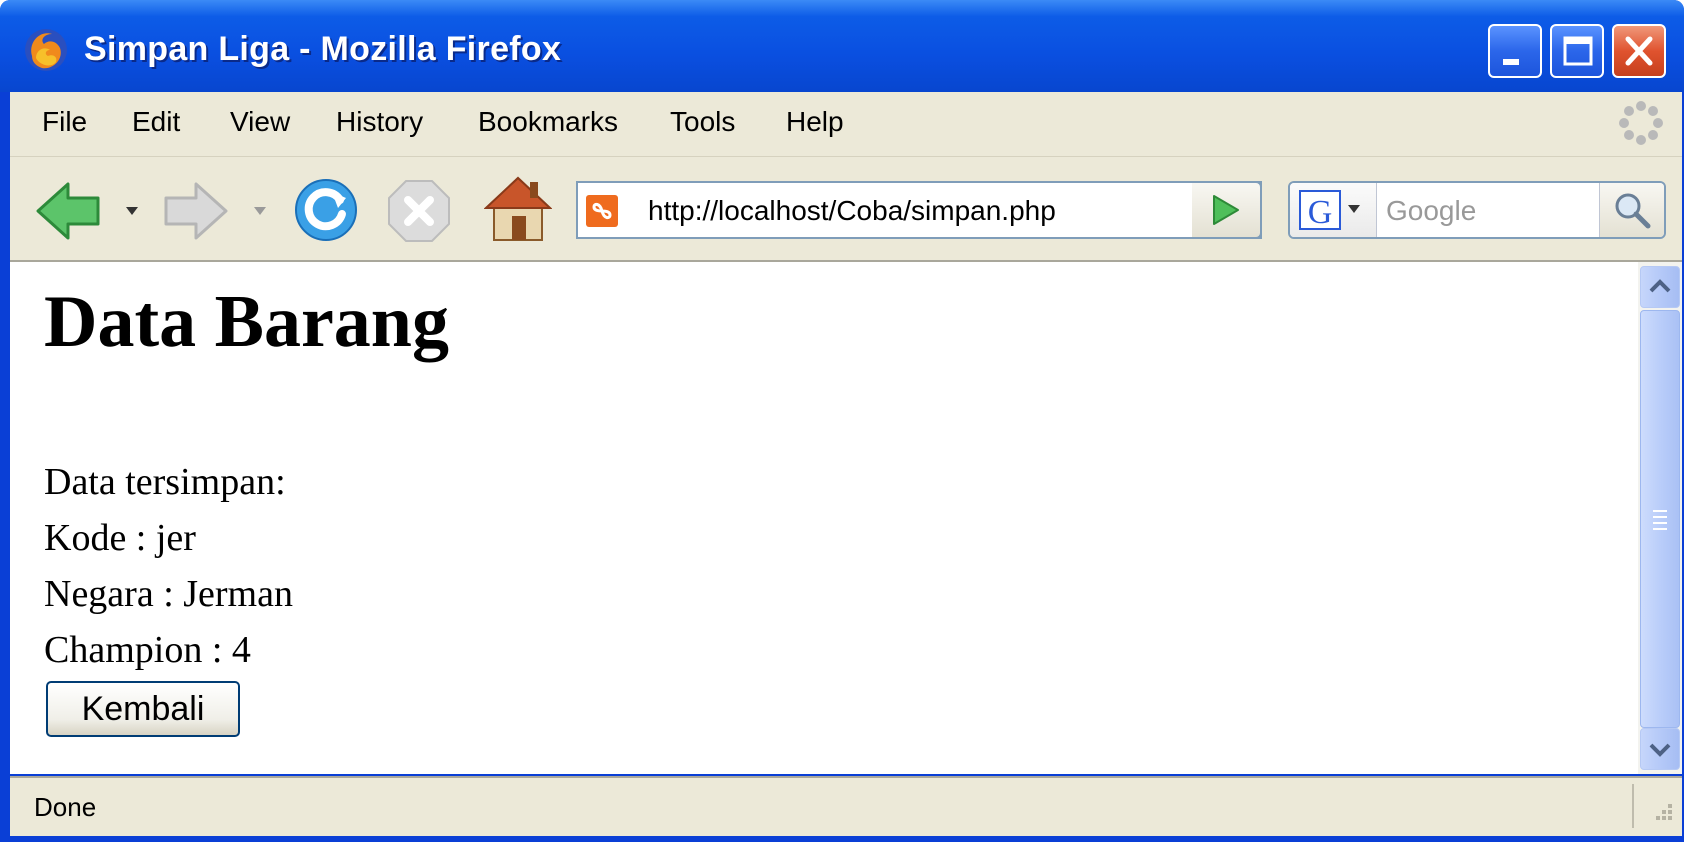  I want to click on forward-icon, so click(196, 211).